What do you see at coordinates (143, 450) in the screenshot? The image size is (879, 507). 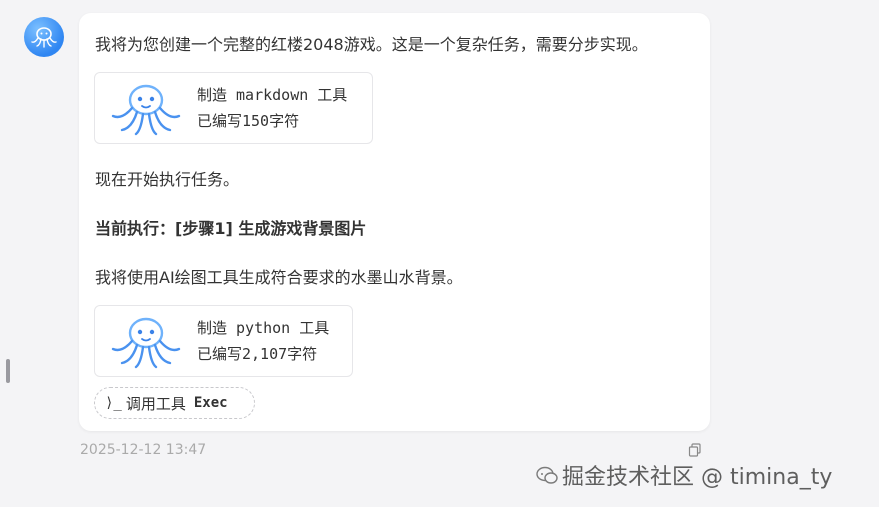 I see `message-timestamp: 2025-12-12 13:47` at bounding box center [143, 450].